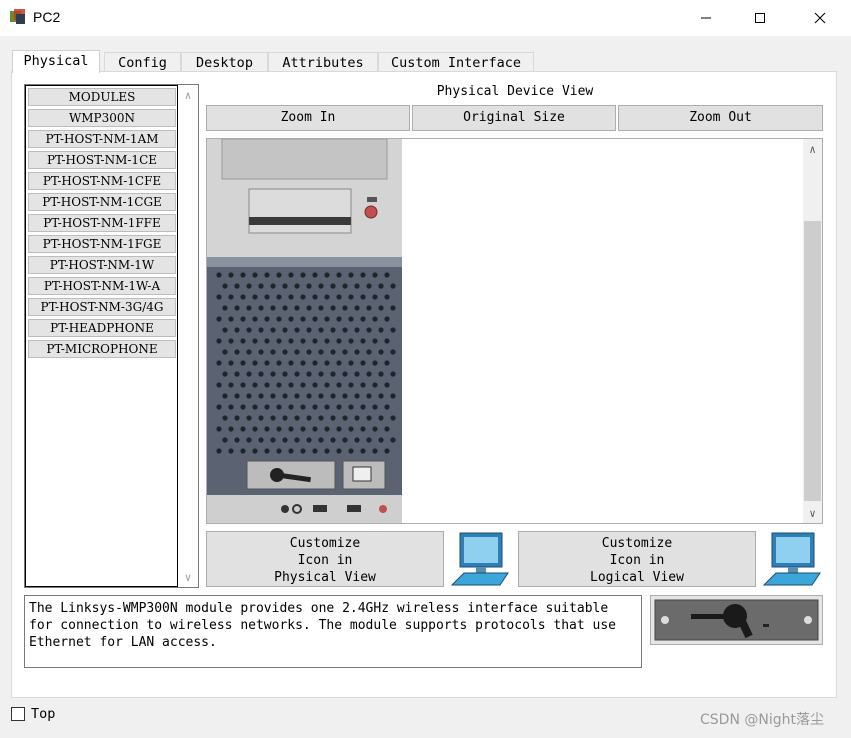 The height and width of the screenshot is (738, 851). Describe the element at coordinates (514, 118) in the screenshot. I see `original-size-button: Original Size` at that location.